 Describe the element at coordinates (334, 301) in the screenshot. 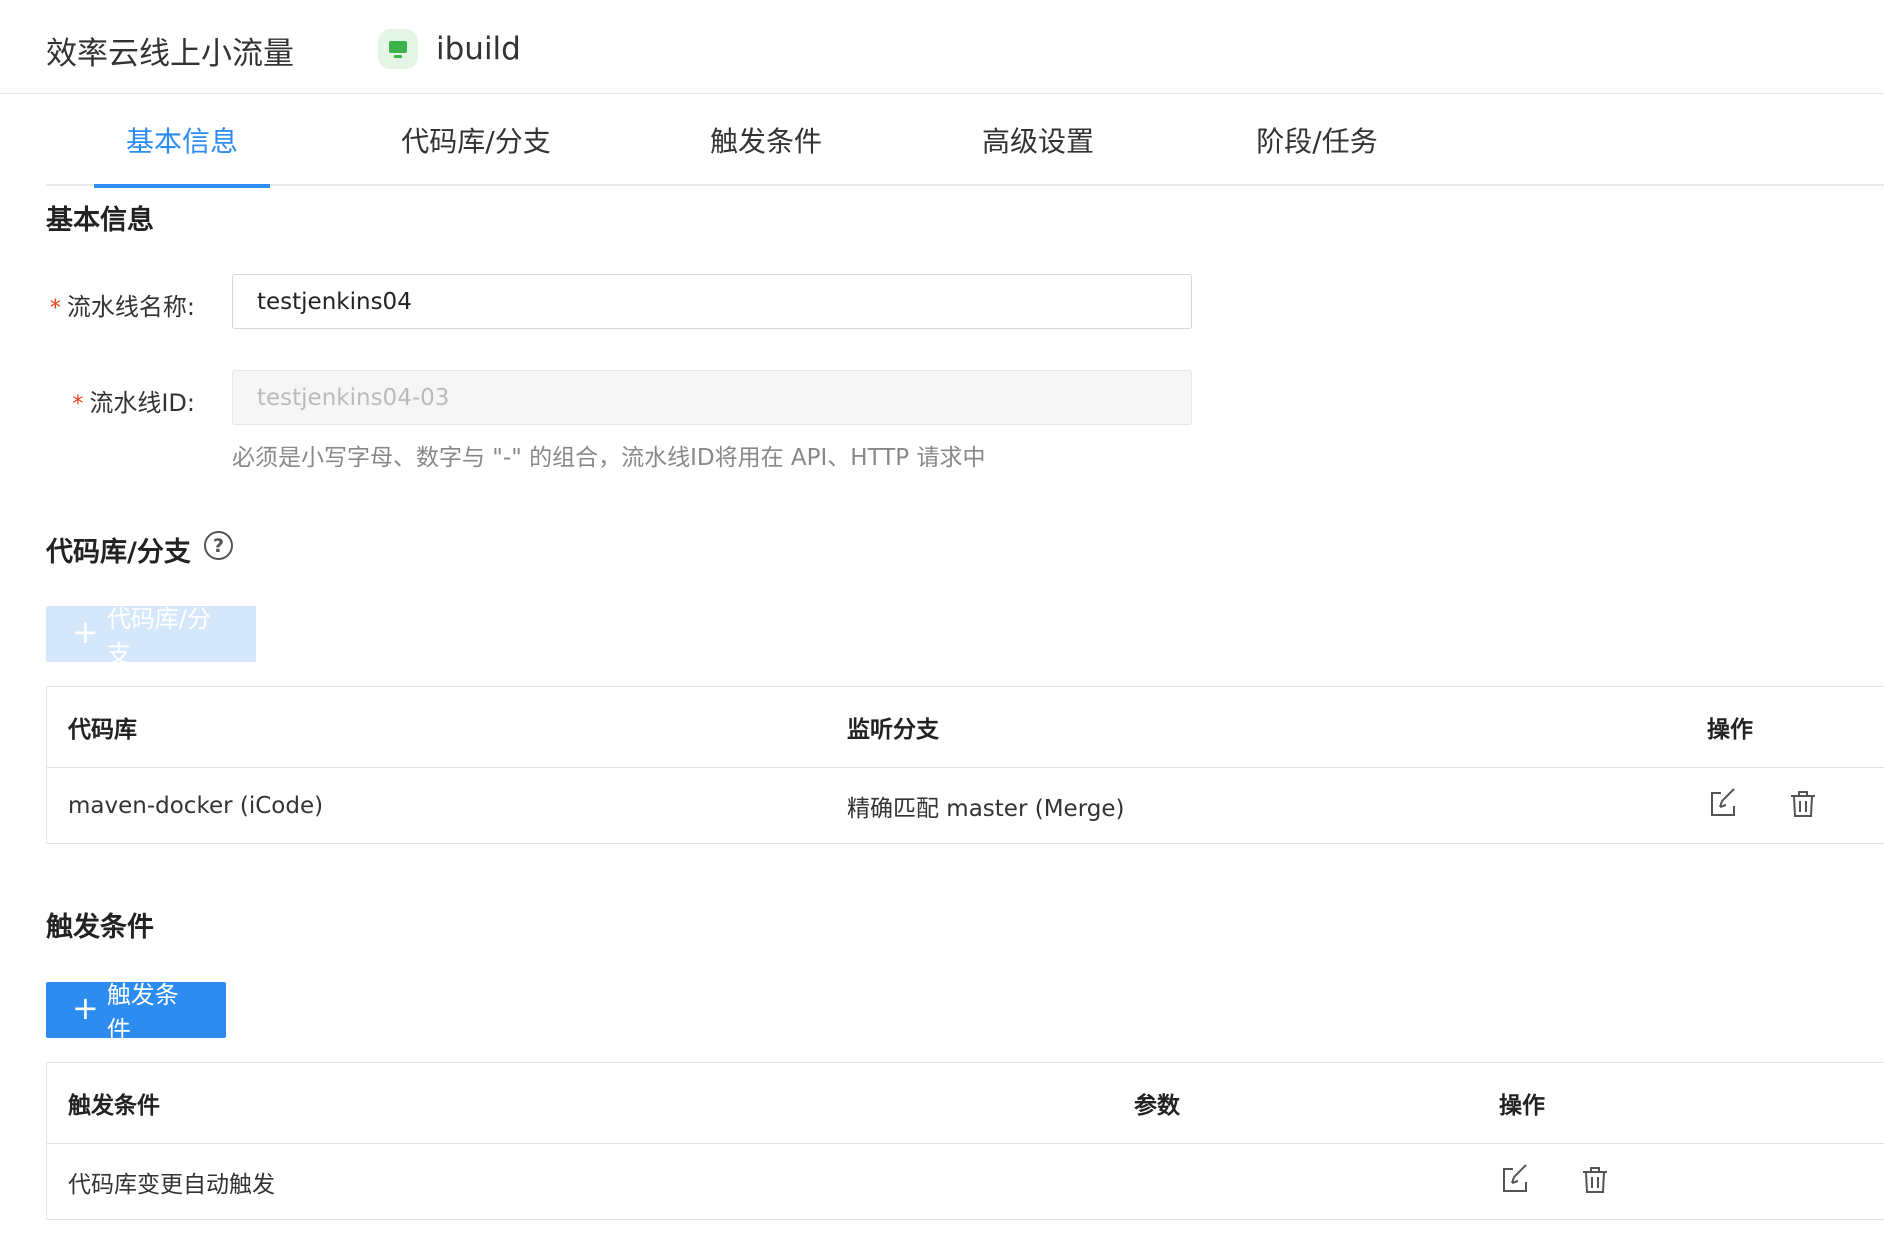

I see `pipeline-name-value: testjenkins04` at that location.